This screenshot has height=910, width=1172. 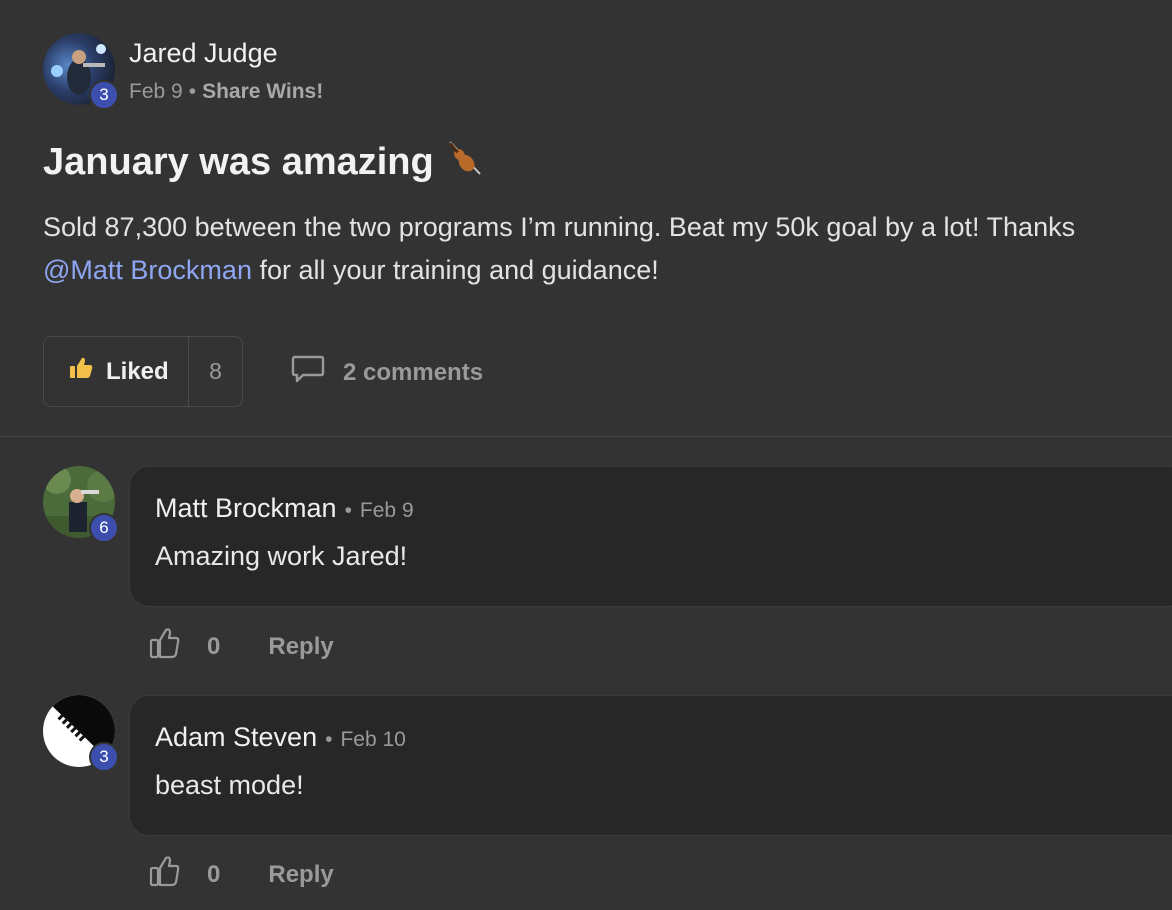 I want to click on commenter-level-badge: 3, so click(x=104, y=757).